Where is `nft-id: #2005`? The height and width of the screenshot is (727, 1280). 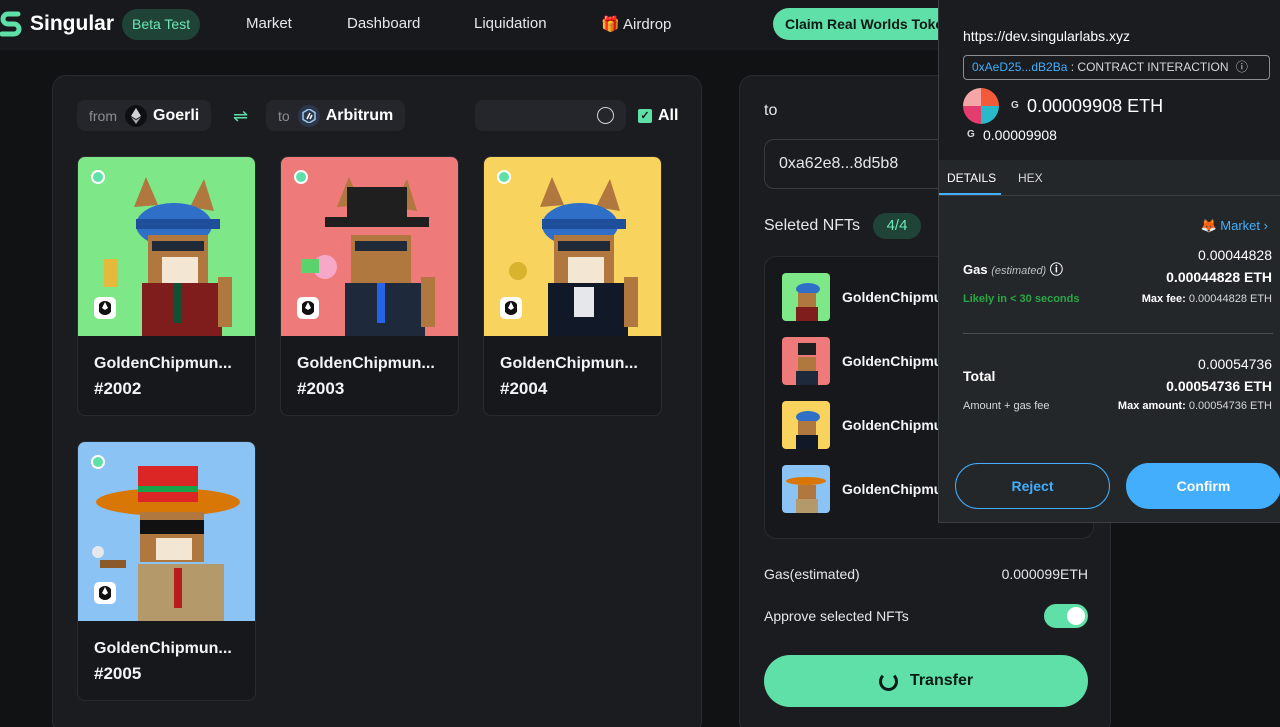 nft-id: #2005 is located at coordinates (118, 673).